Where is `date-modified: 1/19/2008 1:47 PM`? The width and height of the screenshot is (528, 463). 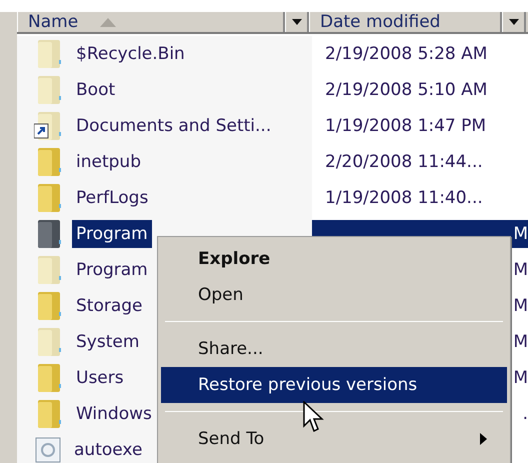
date-modified: 1/19/2008 1:47 PM is located at coordinates (406, 126).